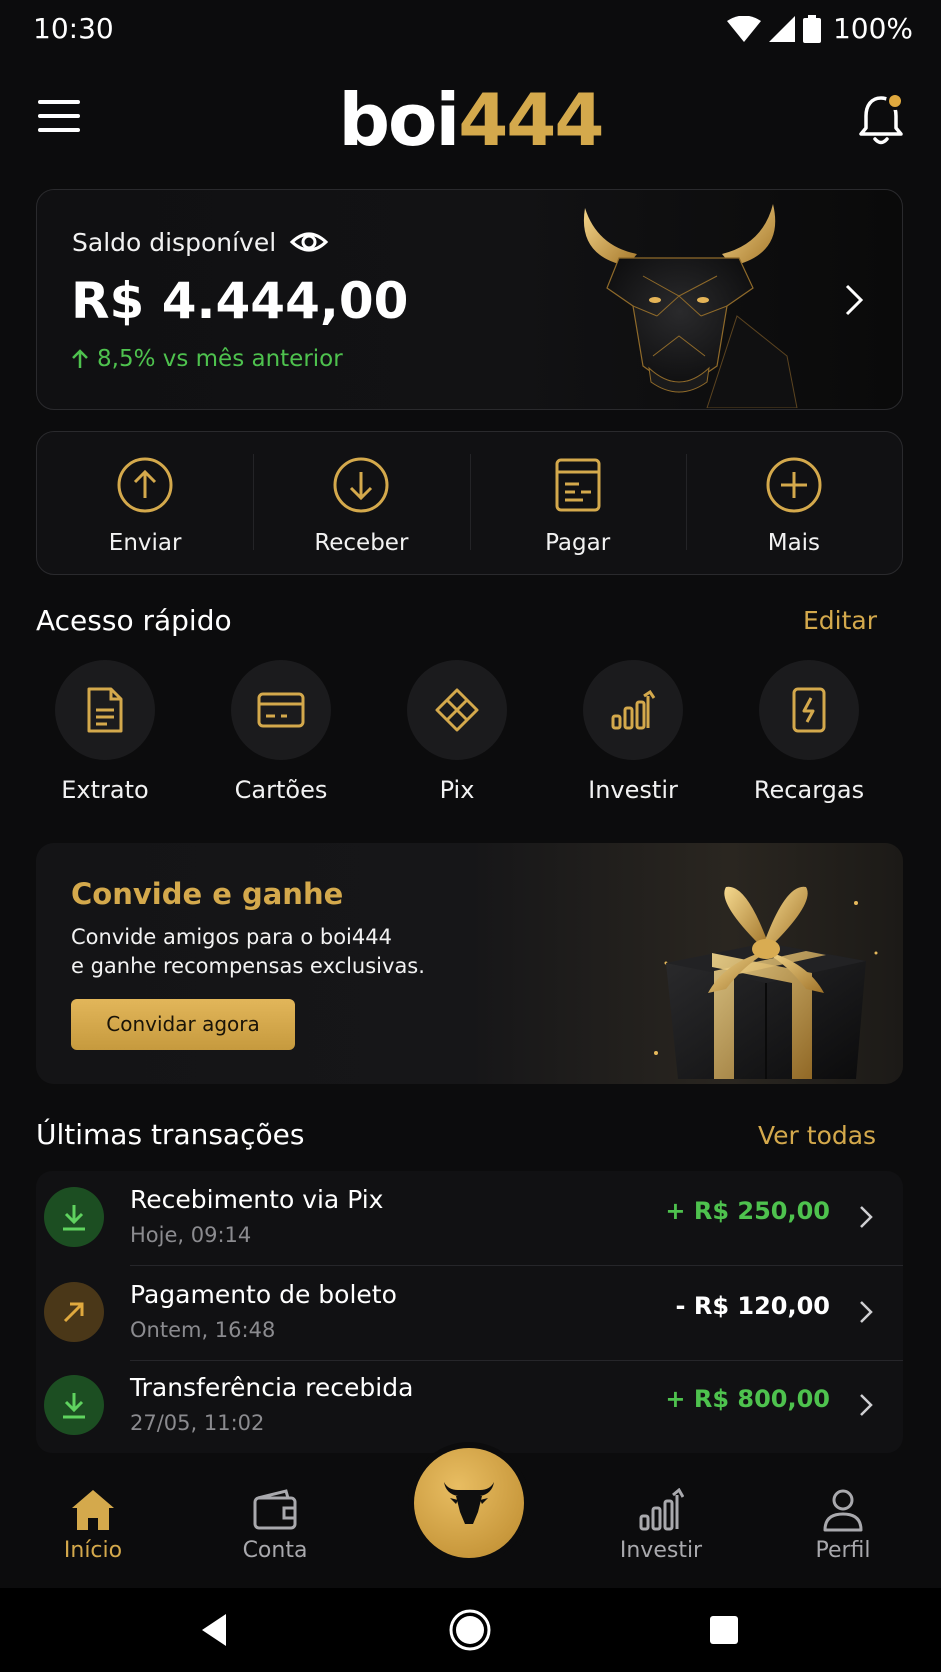  I want to click on quick-label: Investir, so click(633, 790).